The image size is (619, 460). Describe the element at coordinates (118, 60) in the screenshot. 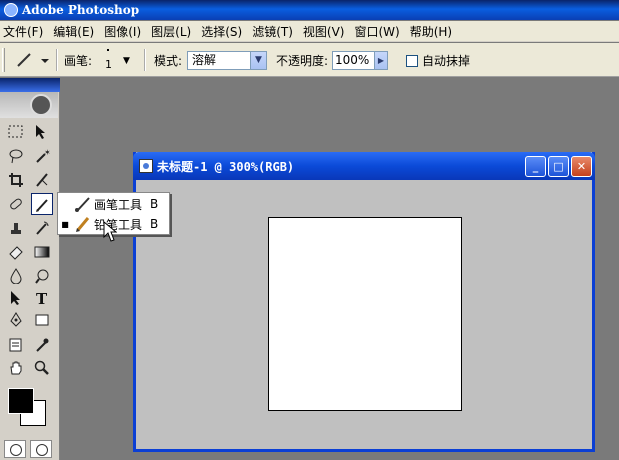

I see `brush-size-picker: 1 ▼` at that location.